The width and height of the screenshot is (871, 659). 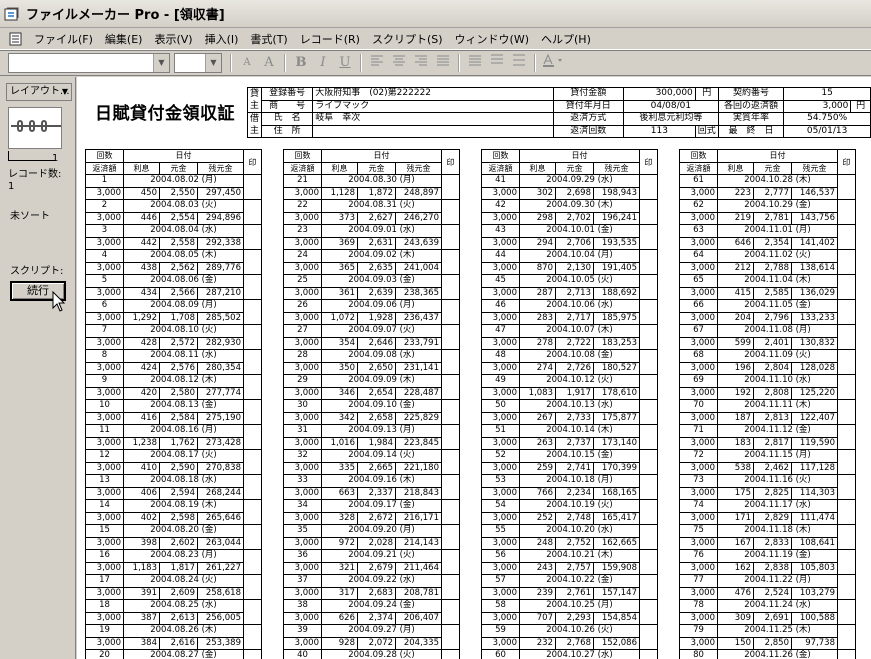 What do you see at coordinates (777, 306) in the screenshot?
I see `payment-date: 2004.11.05 (金)` at bounding box center [777, 306].